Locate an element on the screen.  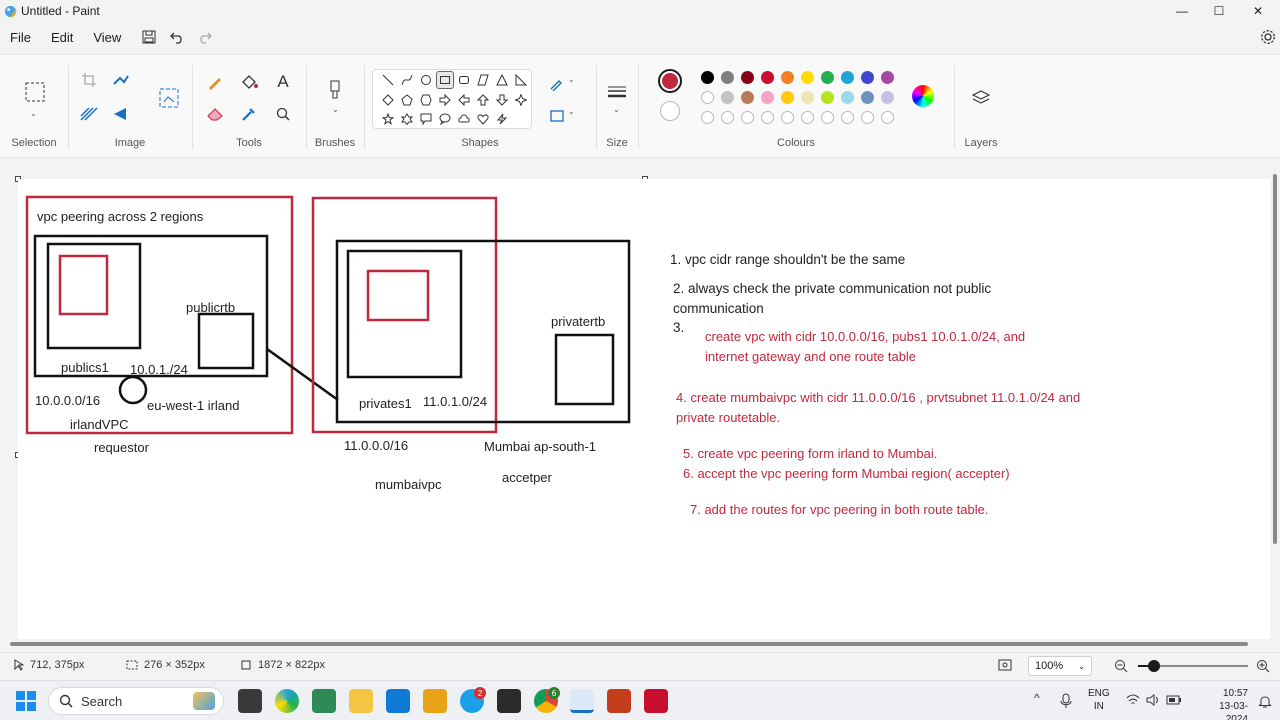
color-picker-icon is located at coordinates (249, 114).